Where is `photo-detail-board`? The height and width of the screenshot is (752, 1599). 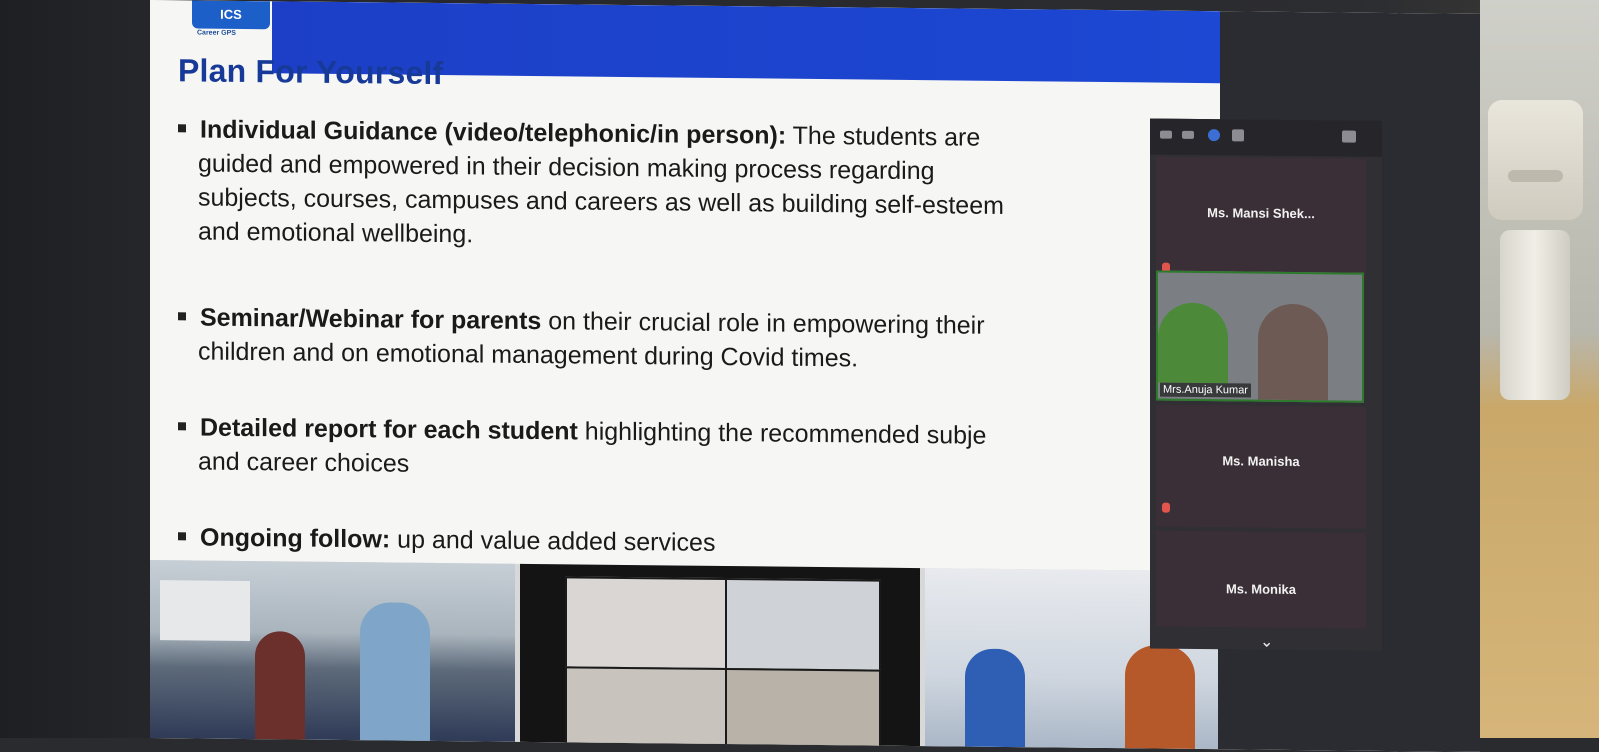 photo-detail-board is located at coordinates (205, 611).